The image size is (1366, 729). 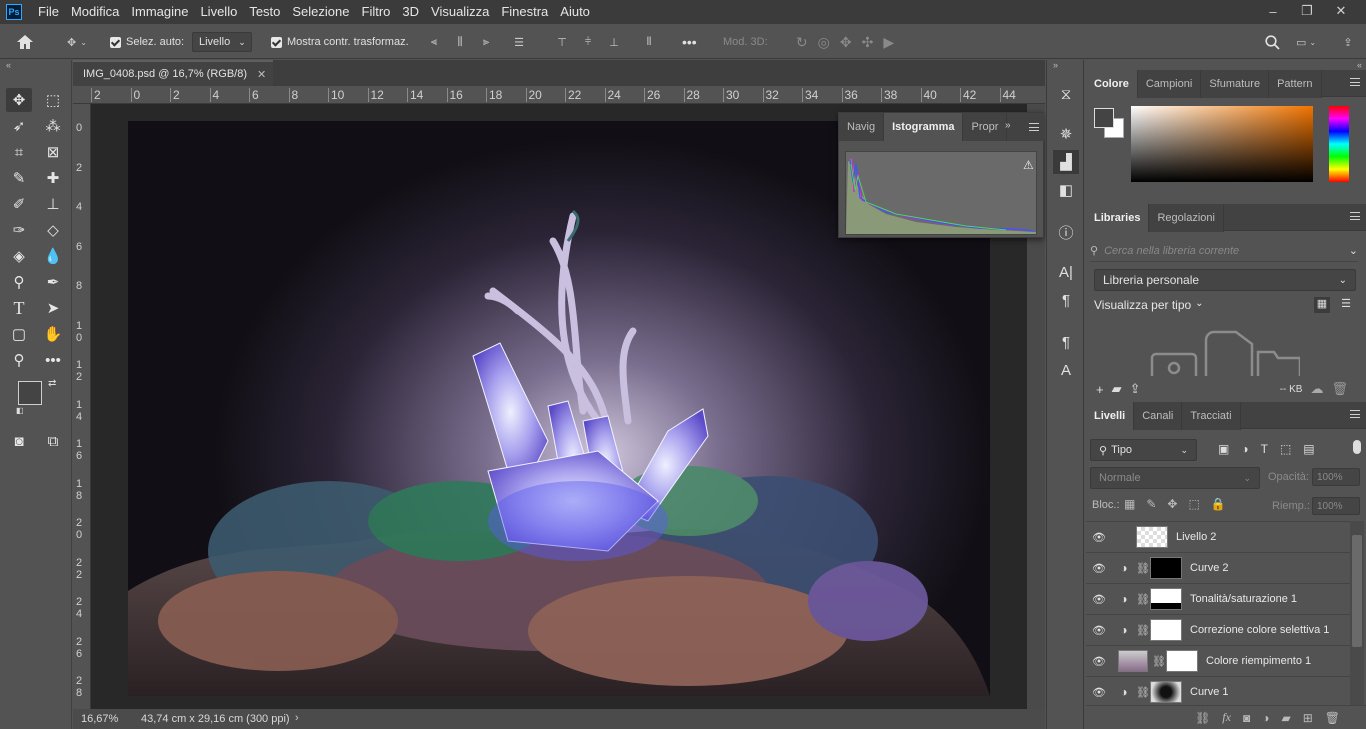 What do you see at coordinates (19, 256) in the screenshot?
I see `paint-bucket-tool-icon: ◈` at bounding box center [19, 256].